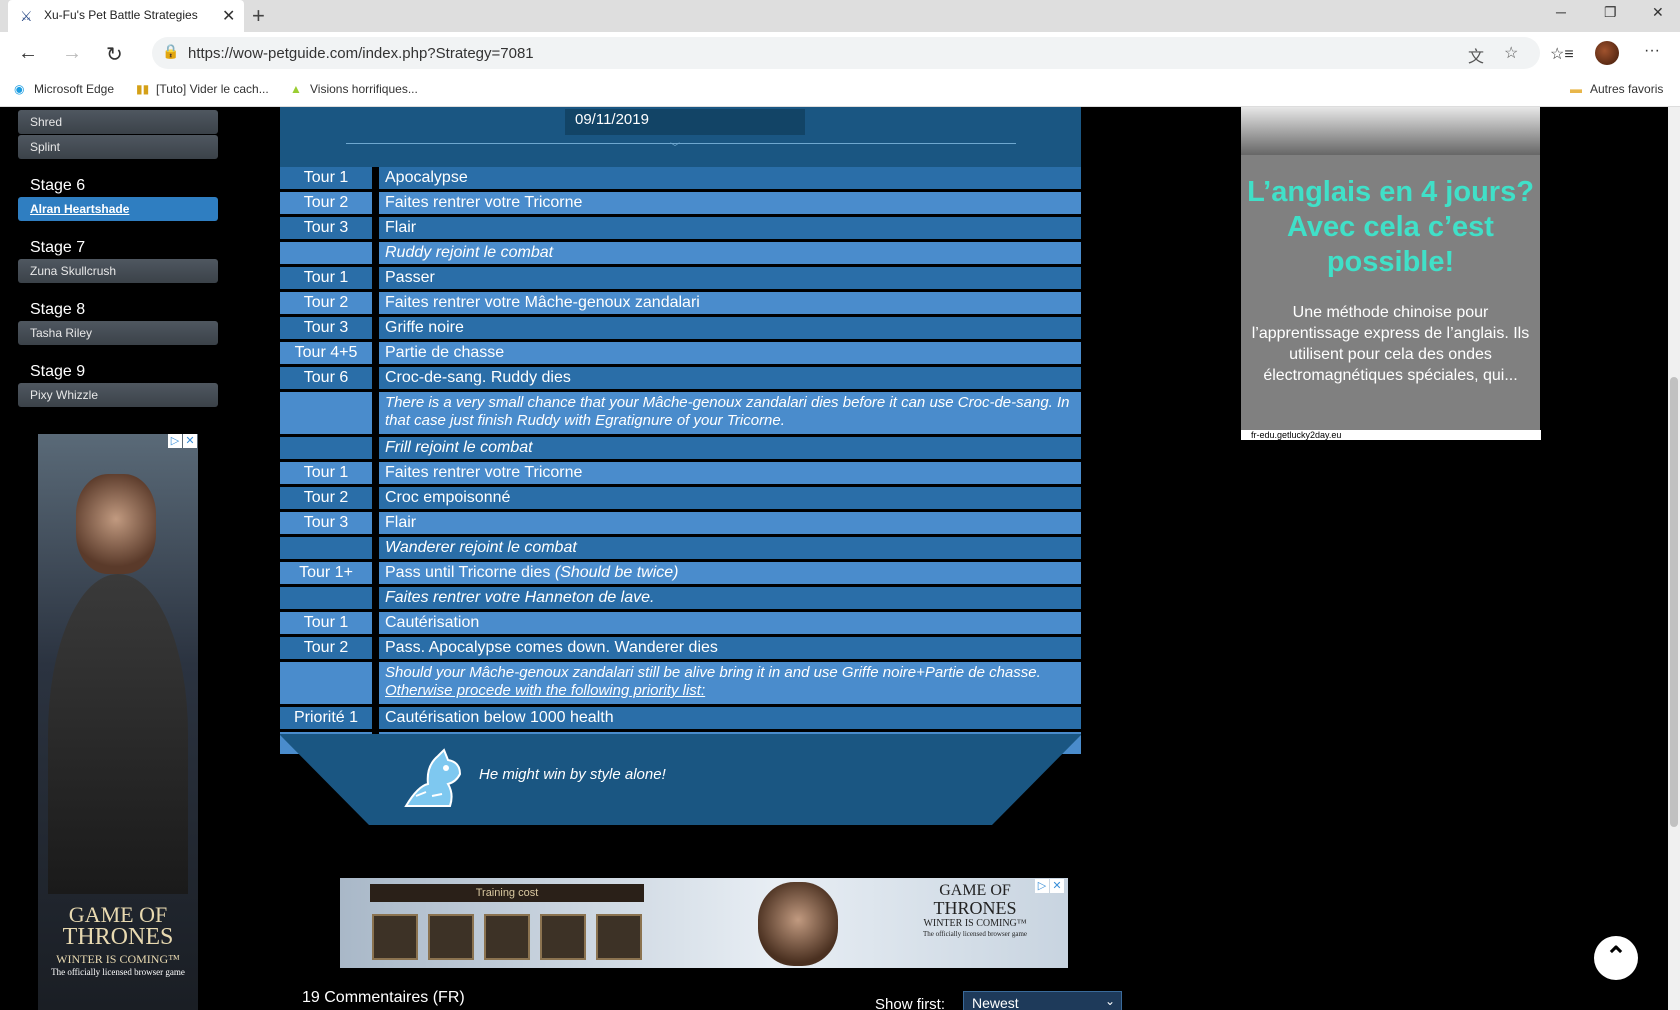  Describe the element at coordinates (730, 353) in the screenshot. I see `step-action: Partie de chasse` at that location.